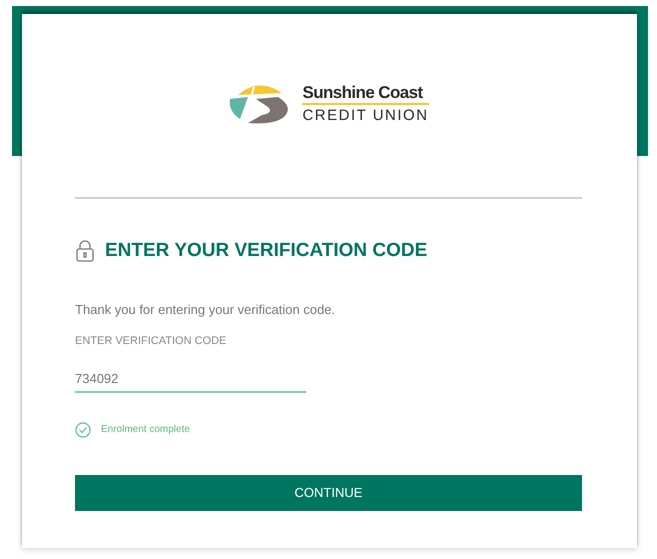  What do you see at coordinates (151, 341) in the screenshot?
I see `field-label: ENTER VERIFICATION CODE` at bounding box center [151, 341].